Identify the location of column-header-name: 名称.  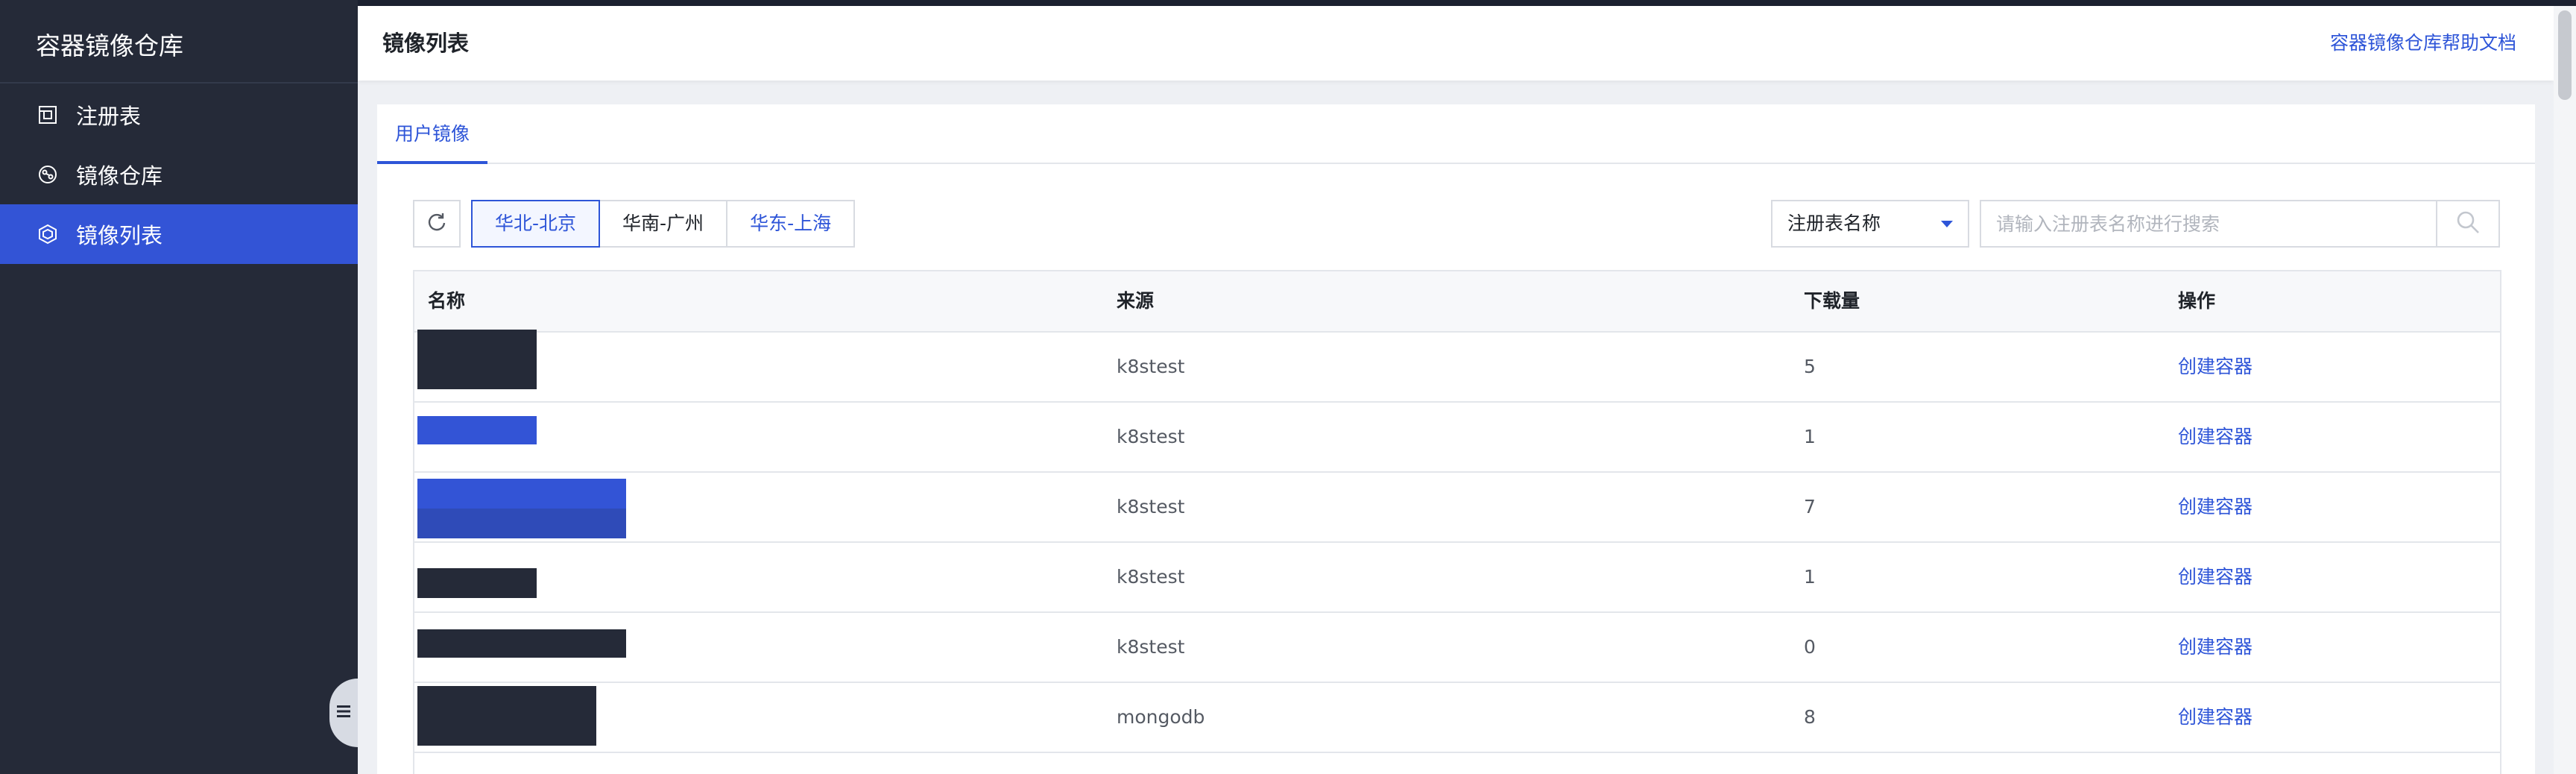
(447, 301).